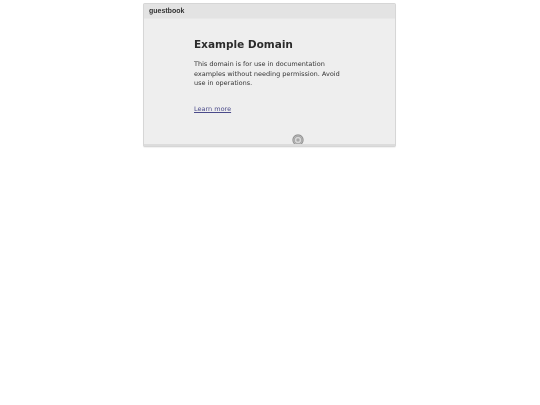 This screenshot has width=540, height=405. I want to click on page-title: Example Domain, so click(243, 45).